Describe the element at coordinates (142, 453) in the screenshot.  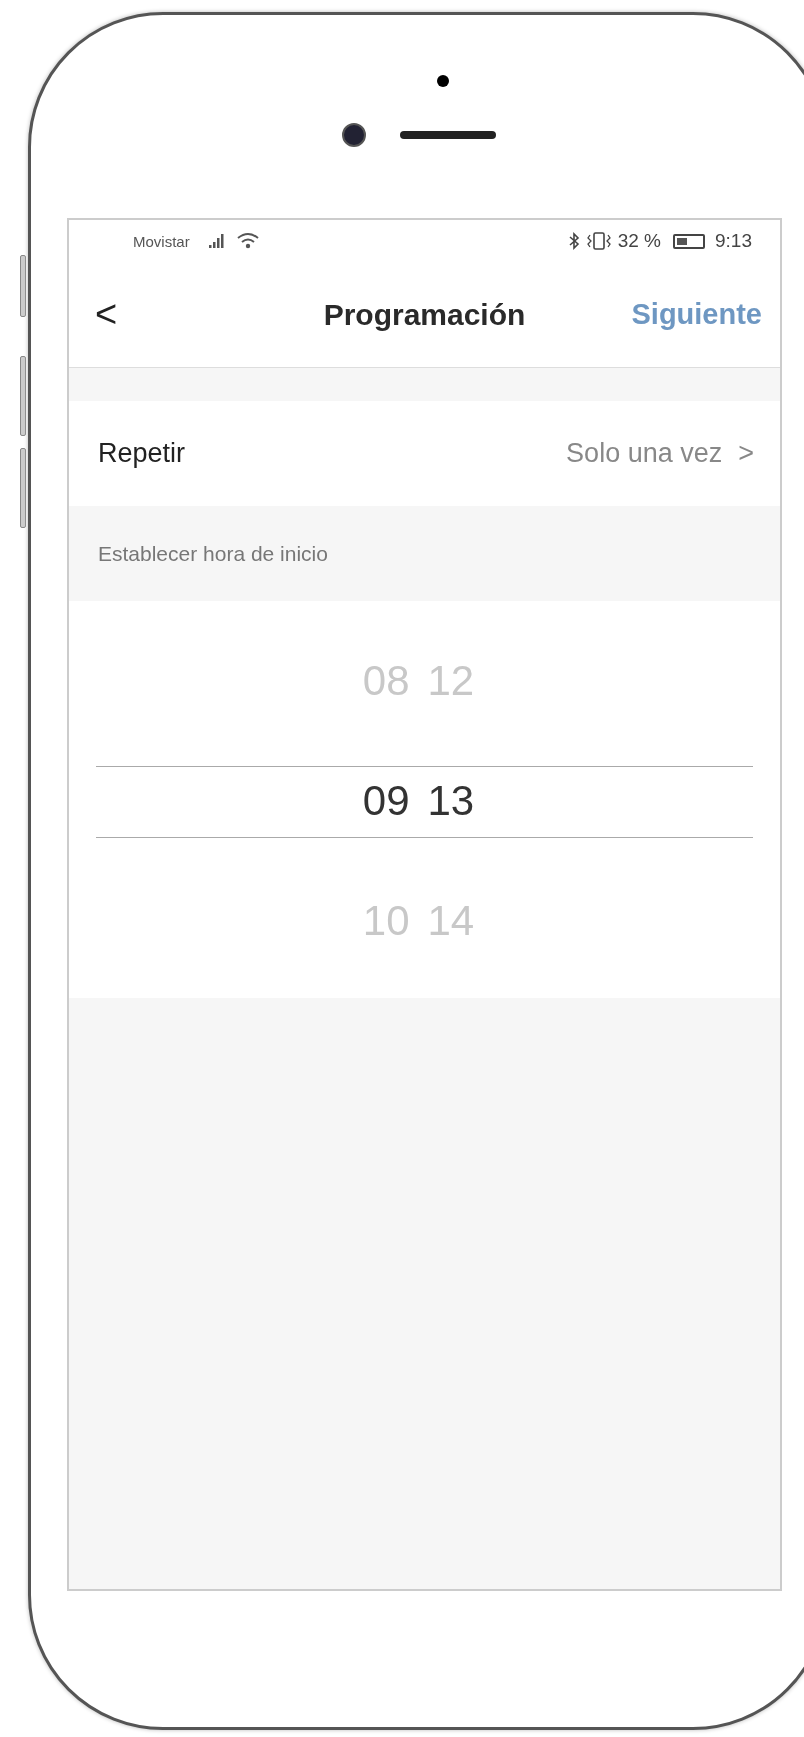
I see `repeat-label: Repetir` at that location.